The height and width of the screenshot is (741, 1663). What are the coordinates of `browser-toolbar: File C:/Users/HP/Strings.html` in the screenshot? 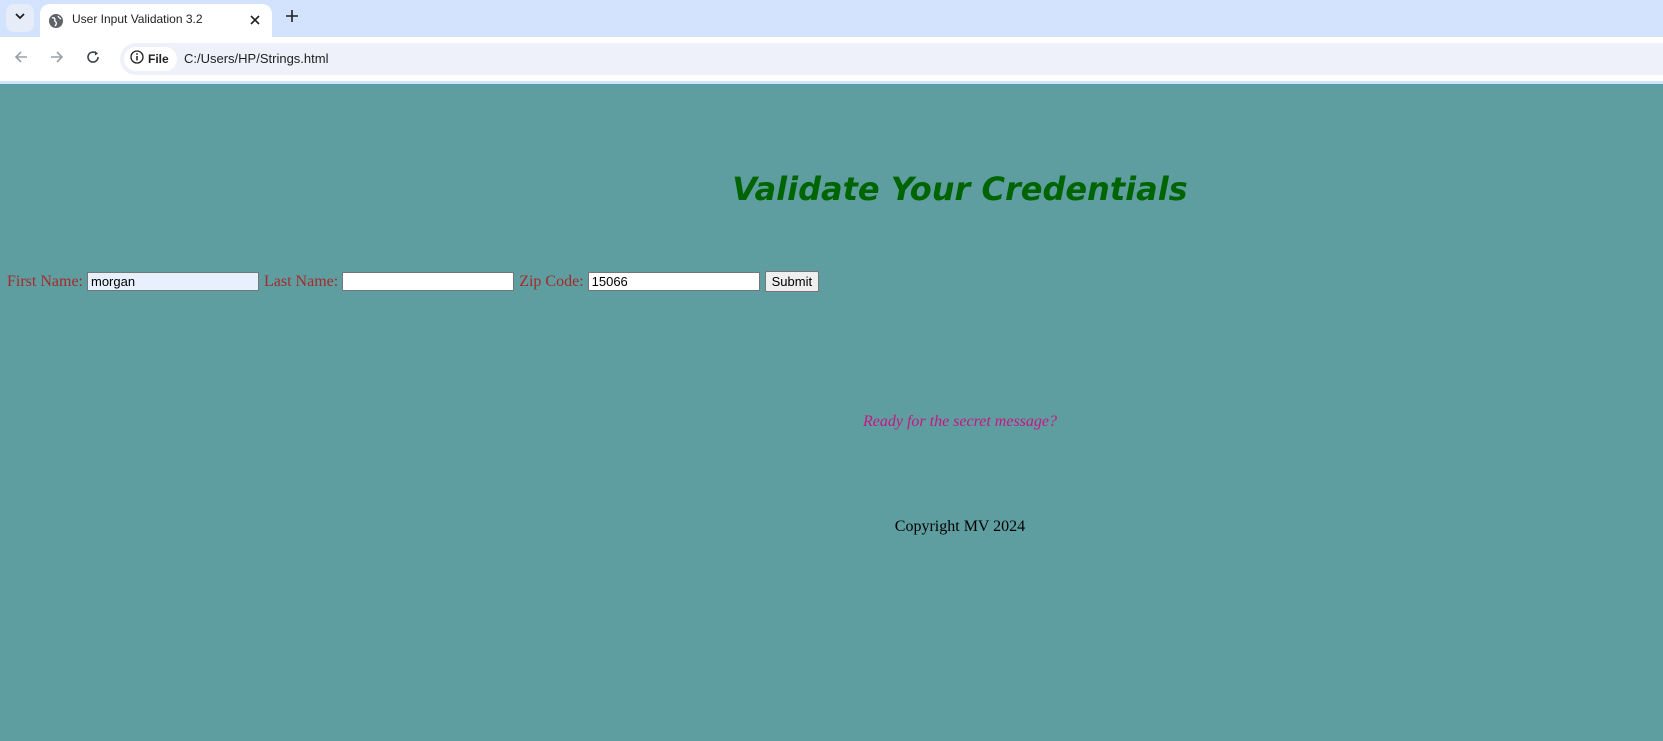 It's located at (831, 59).